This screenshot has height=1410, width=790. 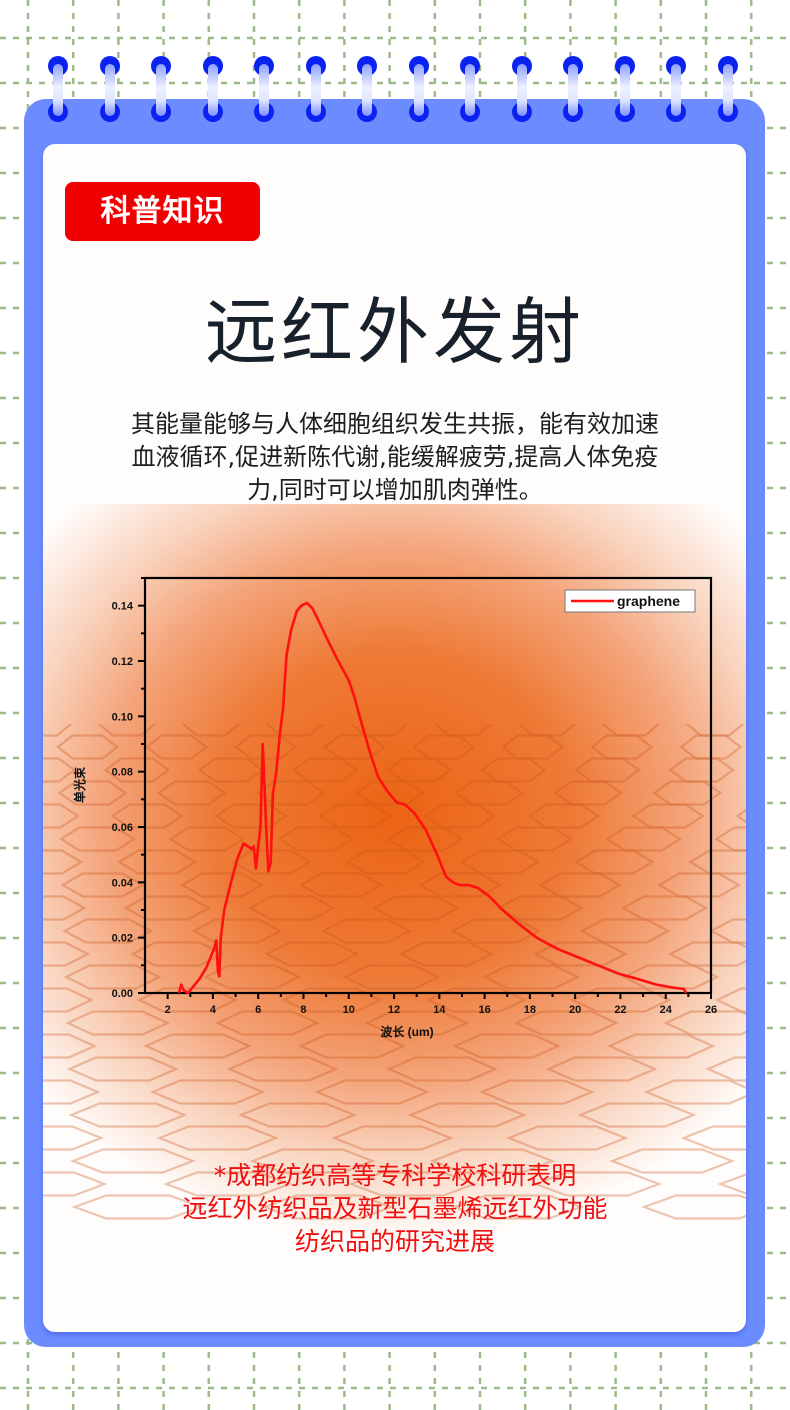 What do you see at coordinates (303, 1010) in the screenshot?
I see `x-tick-label: 8` at bounding box center [303, 1010].